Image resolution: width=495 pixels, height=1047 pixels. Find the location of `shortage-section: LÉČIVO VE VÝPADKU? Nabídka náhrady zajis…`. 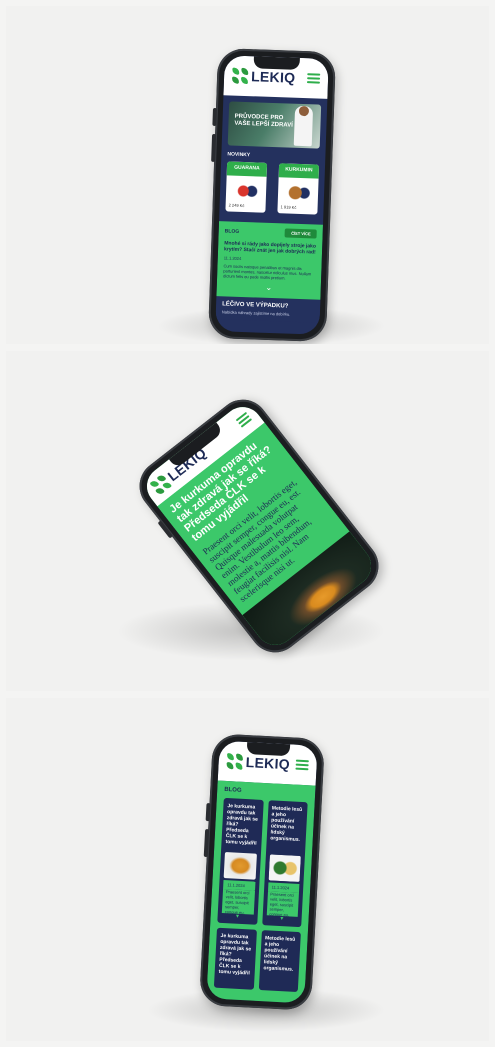

shortage-section: LÉČIVO VE VÝPADKU? Nabídka náhrady zajis… is located at coordinates (268, 309).